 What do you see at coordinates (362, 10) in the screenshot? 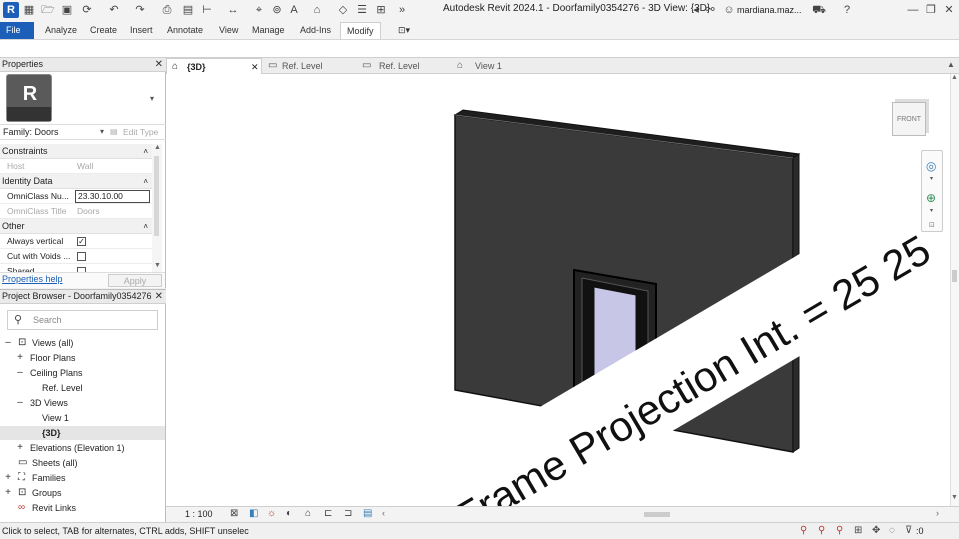
I see `thin-lines-icon: ☰` at bounding box center [362, 10].